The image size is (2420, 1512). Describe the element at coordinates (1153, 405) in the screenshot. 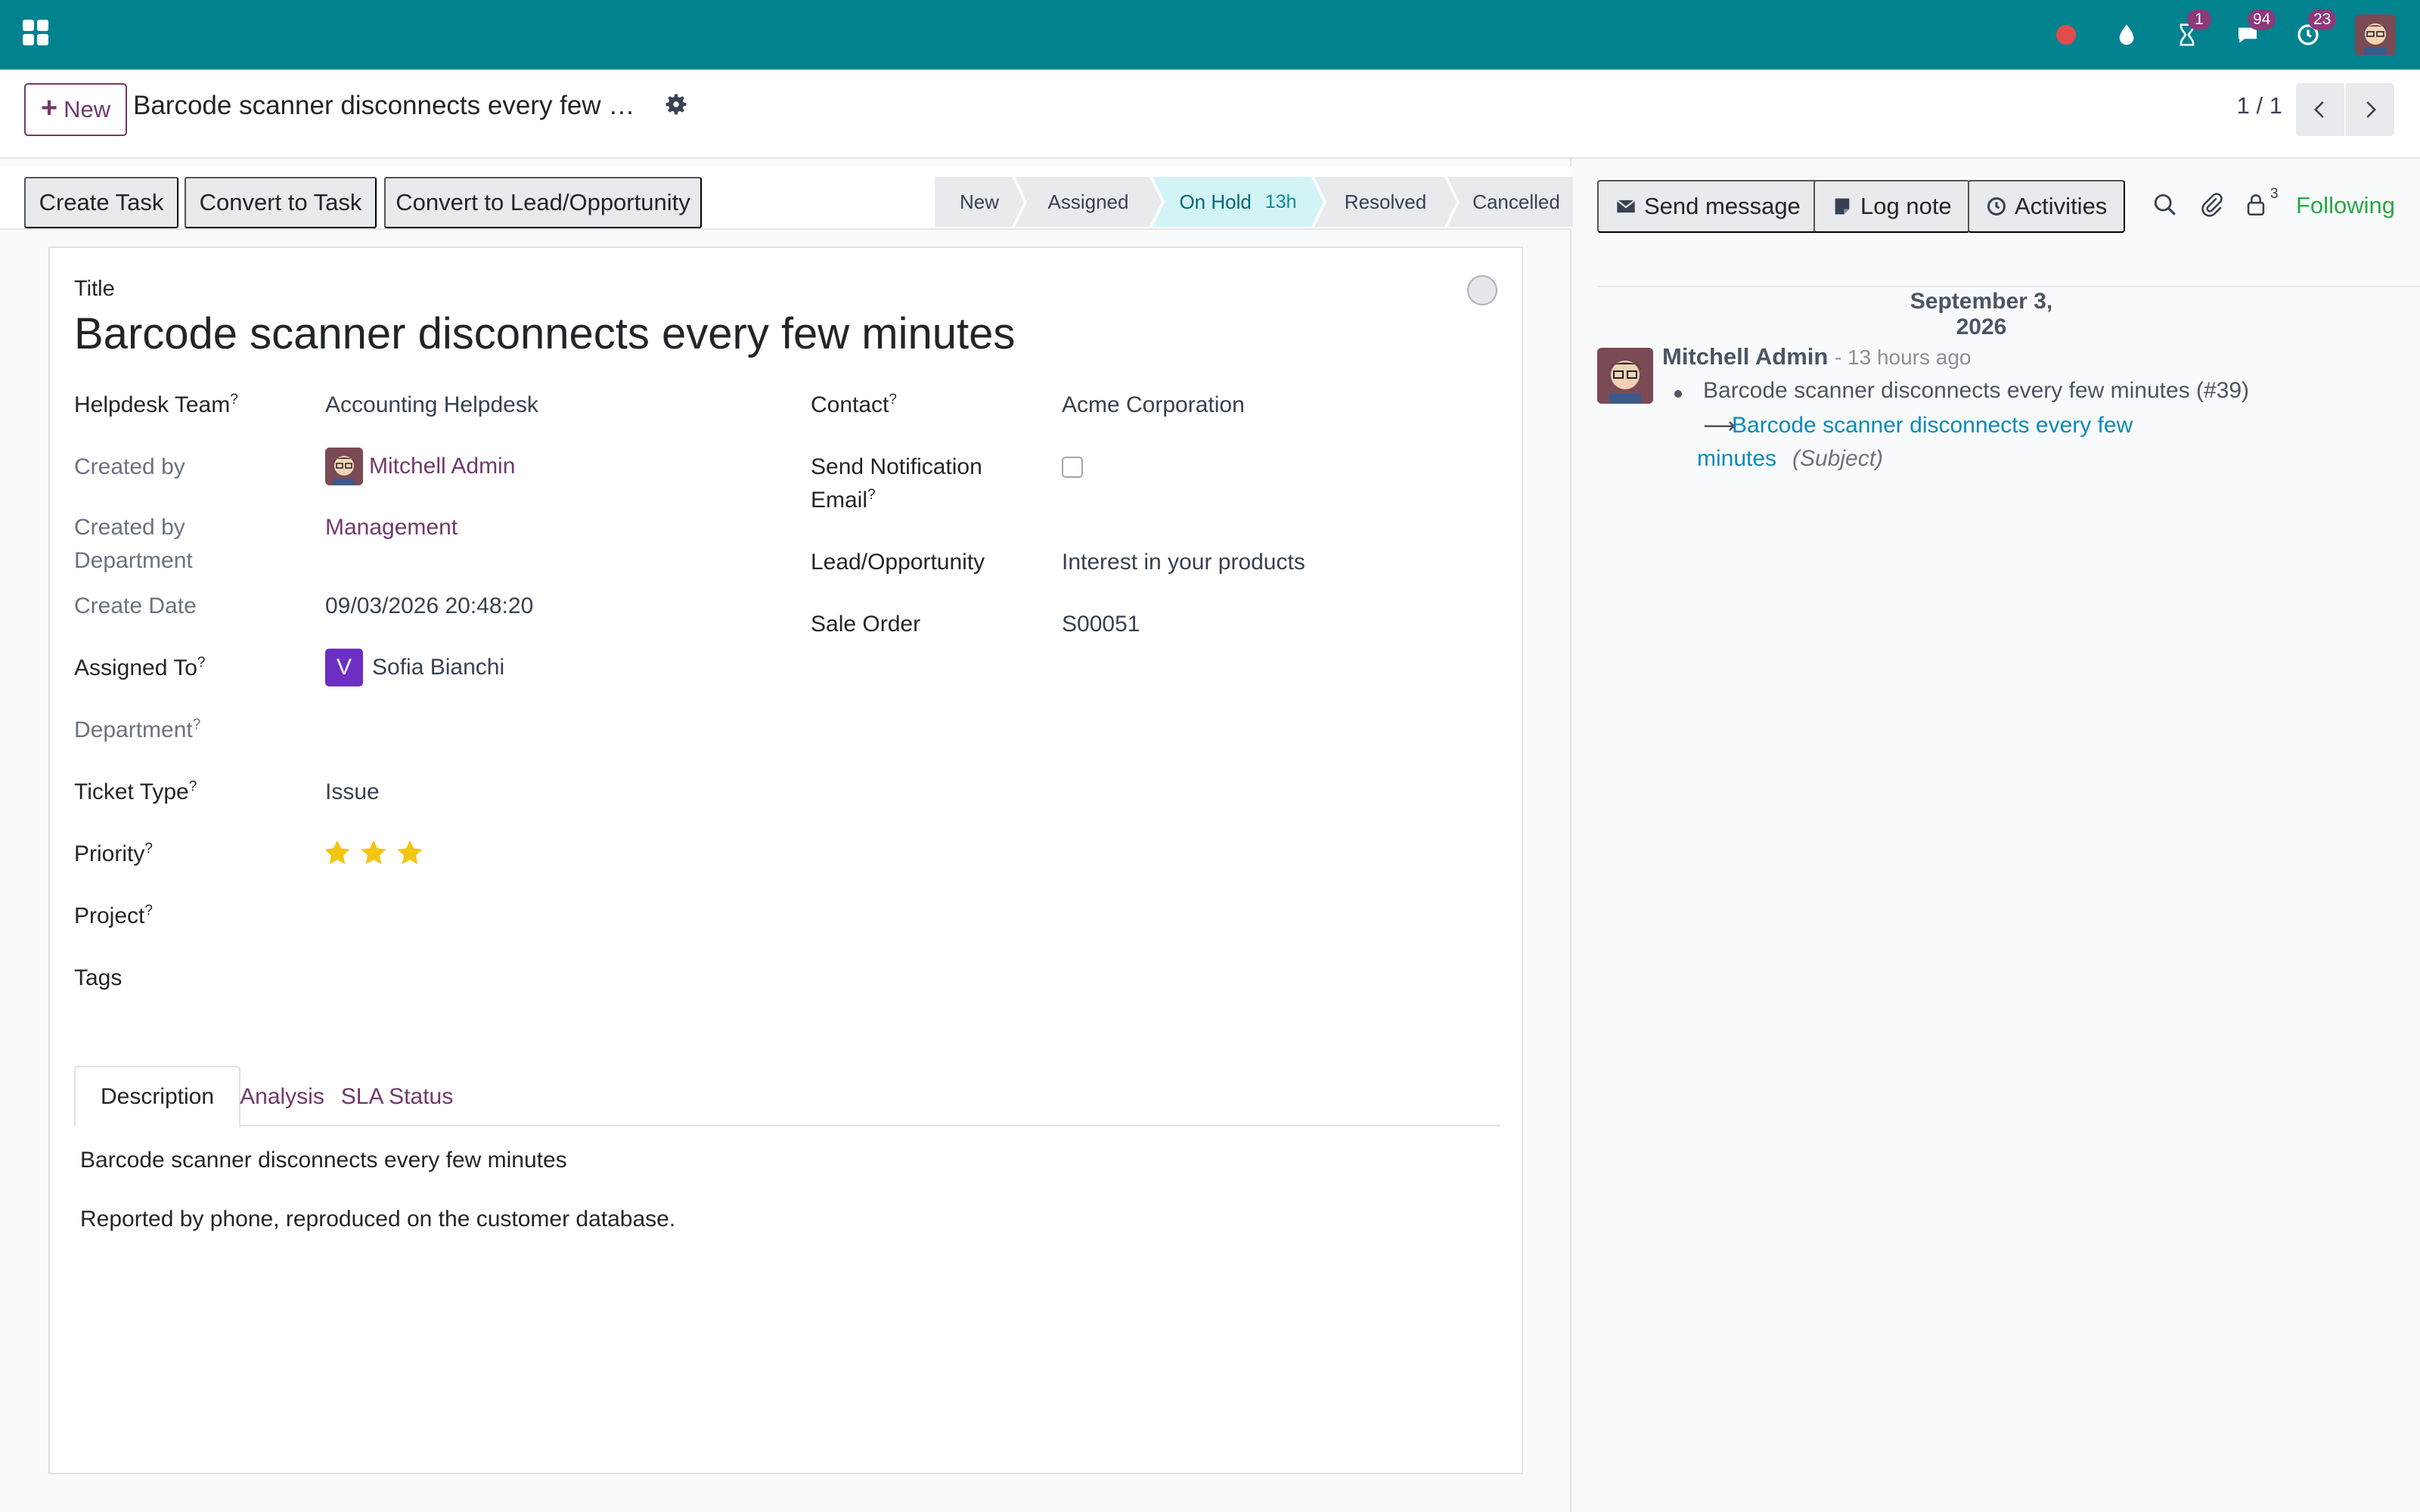

I see `contact-field: Acme Corporation` at that location.